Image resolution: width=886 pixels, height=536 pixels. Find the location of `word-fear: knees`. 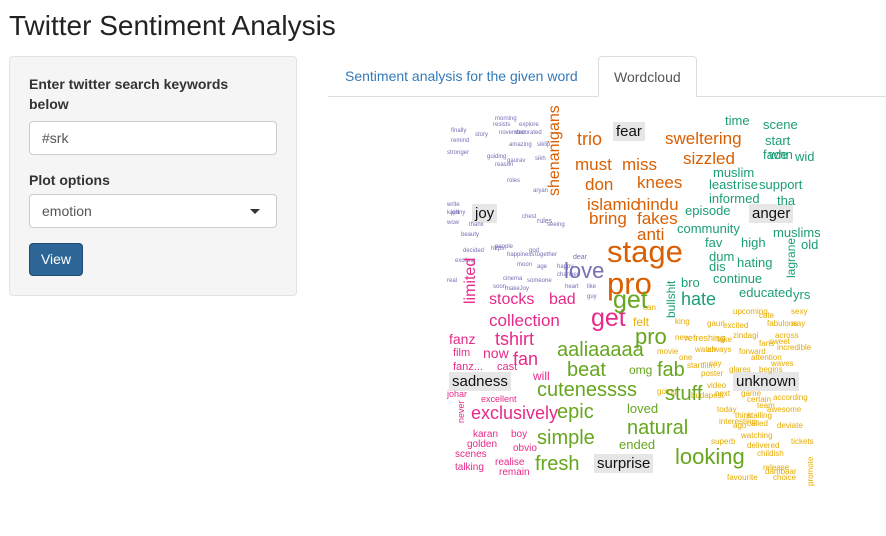

word-fear: knees is located at coordinates (660, 182).